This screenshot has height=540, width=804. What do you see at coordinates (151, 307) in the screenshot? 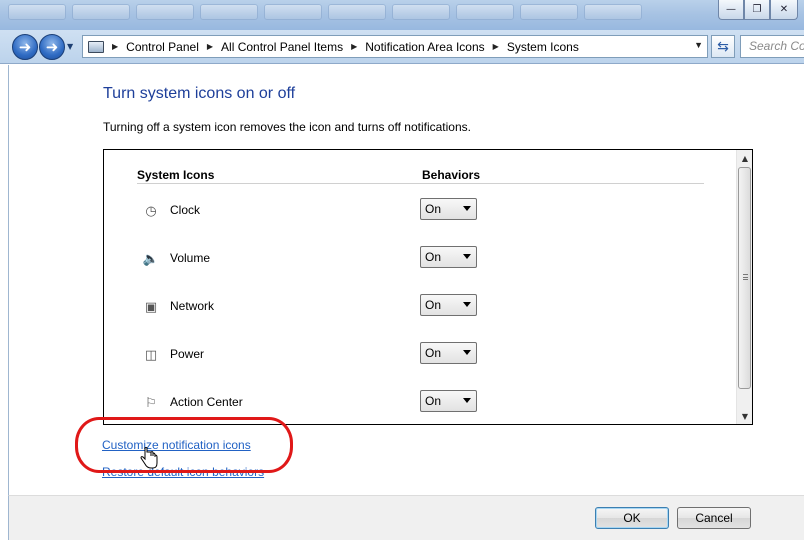
I see `network-icon: ▣` at bounding box center [151, 307].